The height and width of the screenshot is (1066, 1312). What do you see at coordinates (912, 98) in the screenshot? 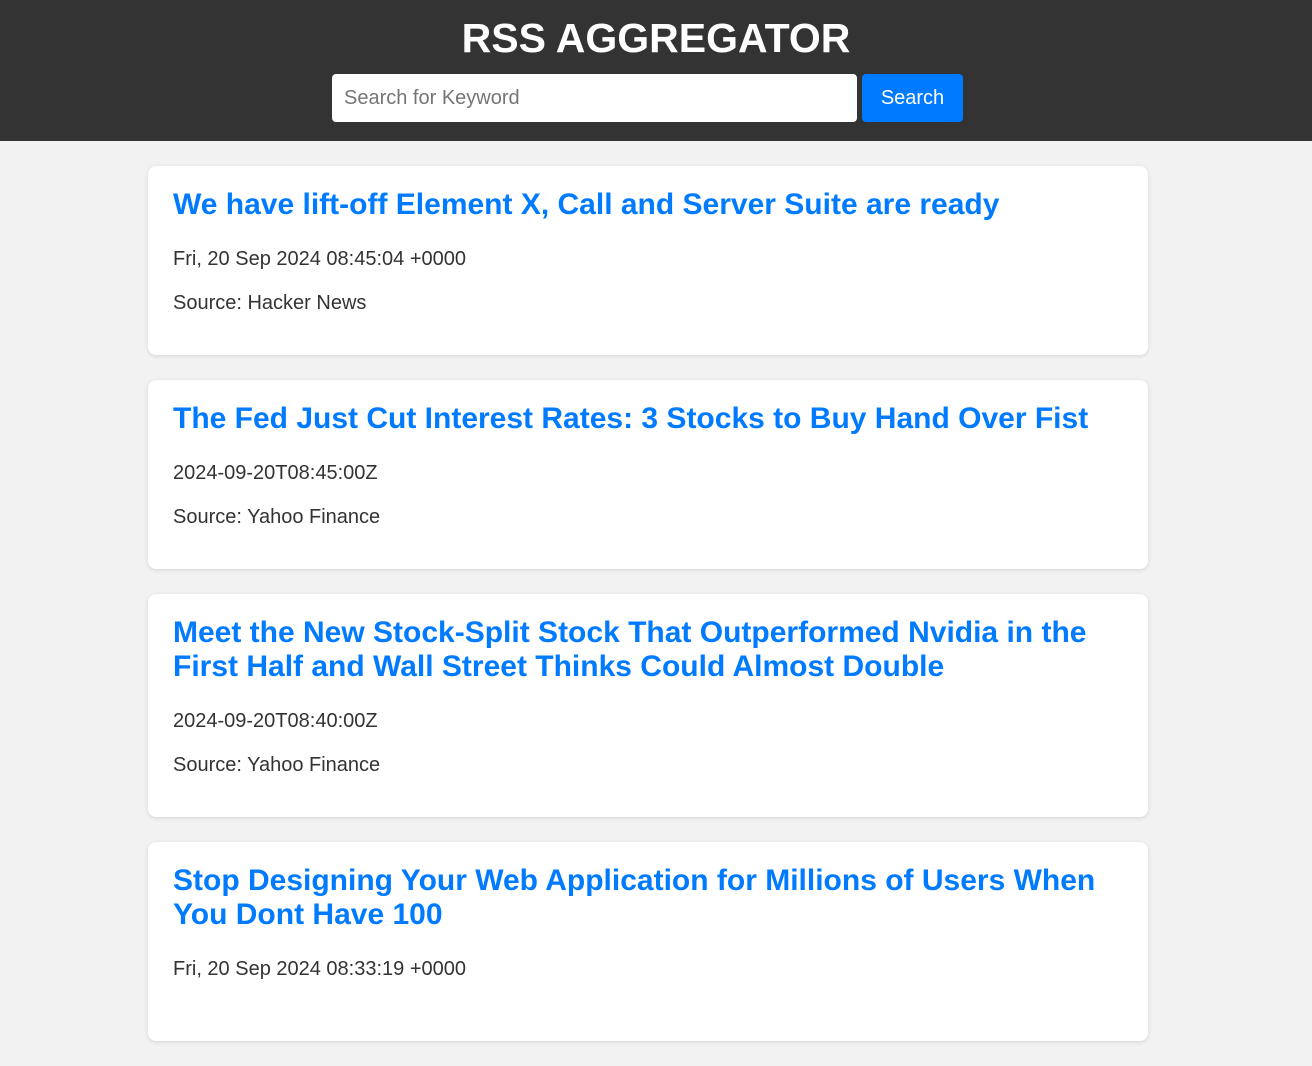
I see `search-button: Search` at bounding box center [912, 98].